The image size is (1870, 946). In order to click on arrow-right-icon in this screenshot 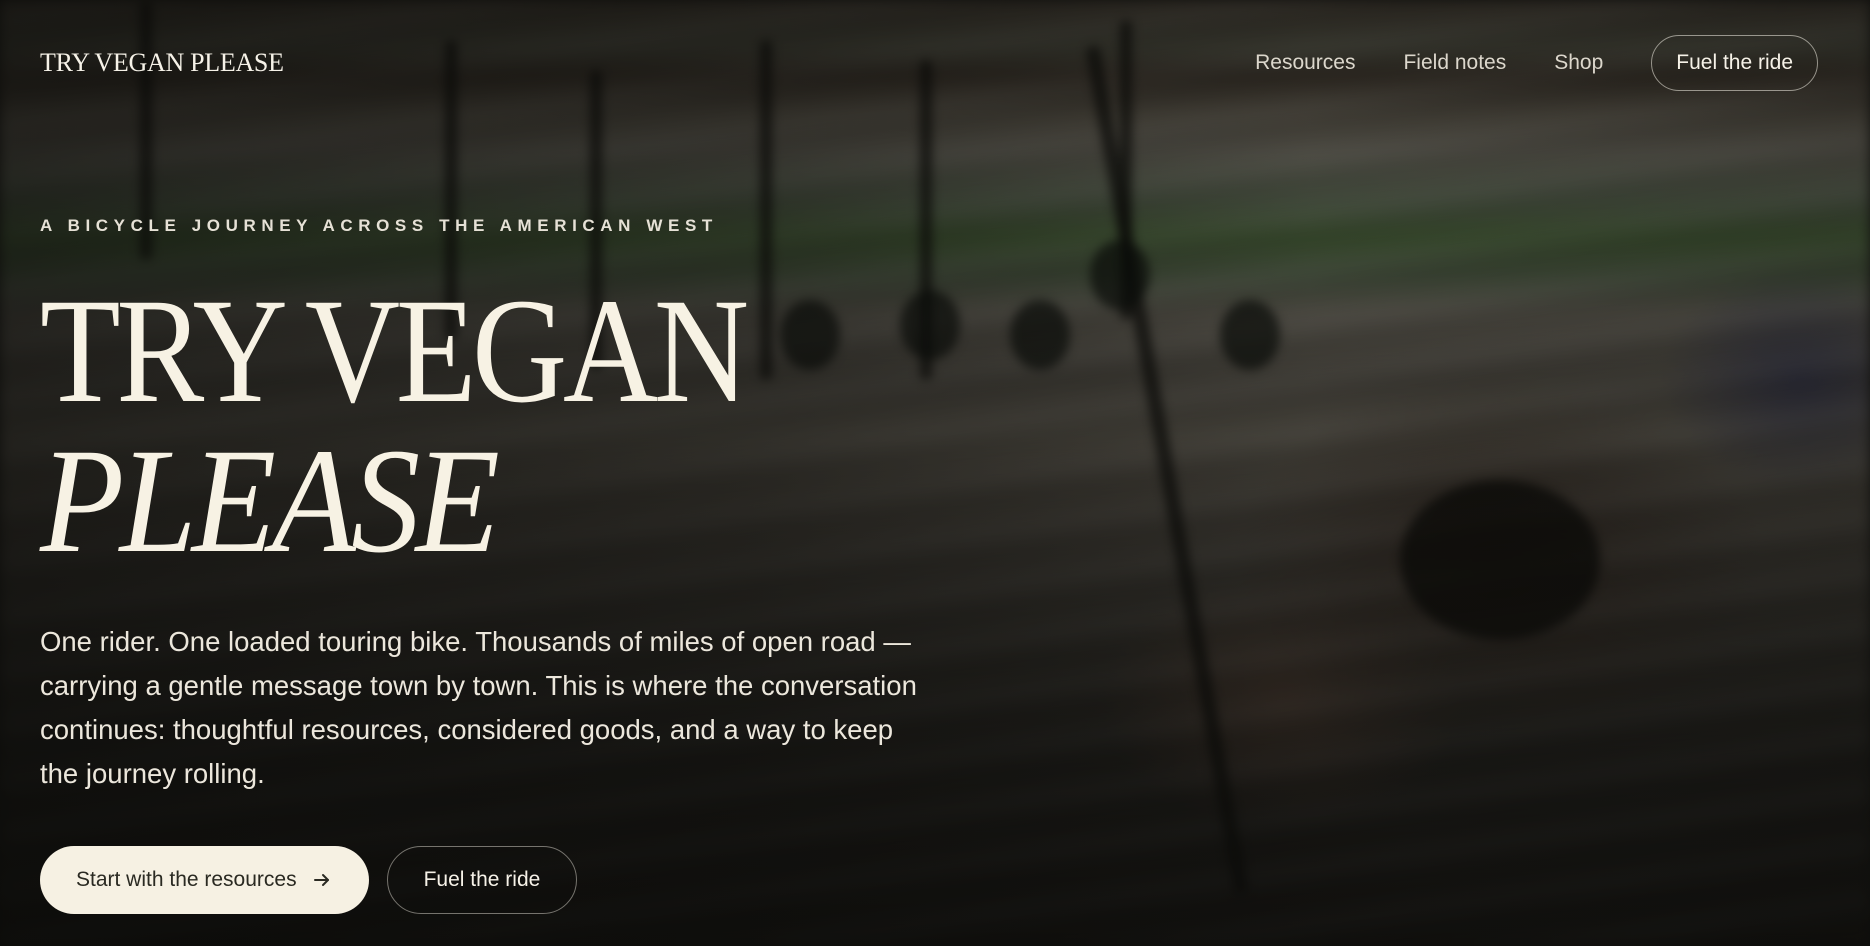, I will do `click(322, 880)`.